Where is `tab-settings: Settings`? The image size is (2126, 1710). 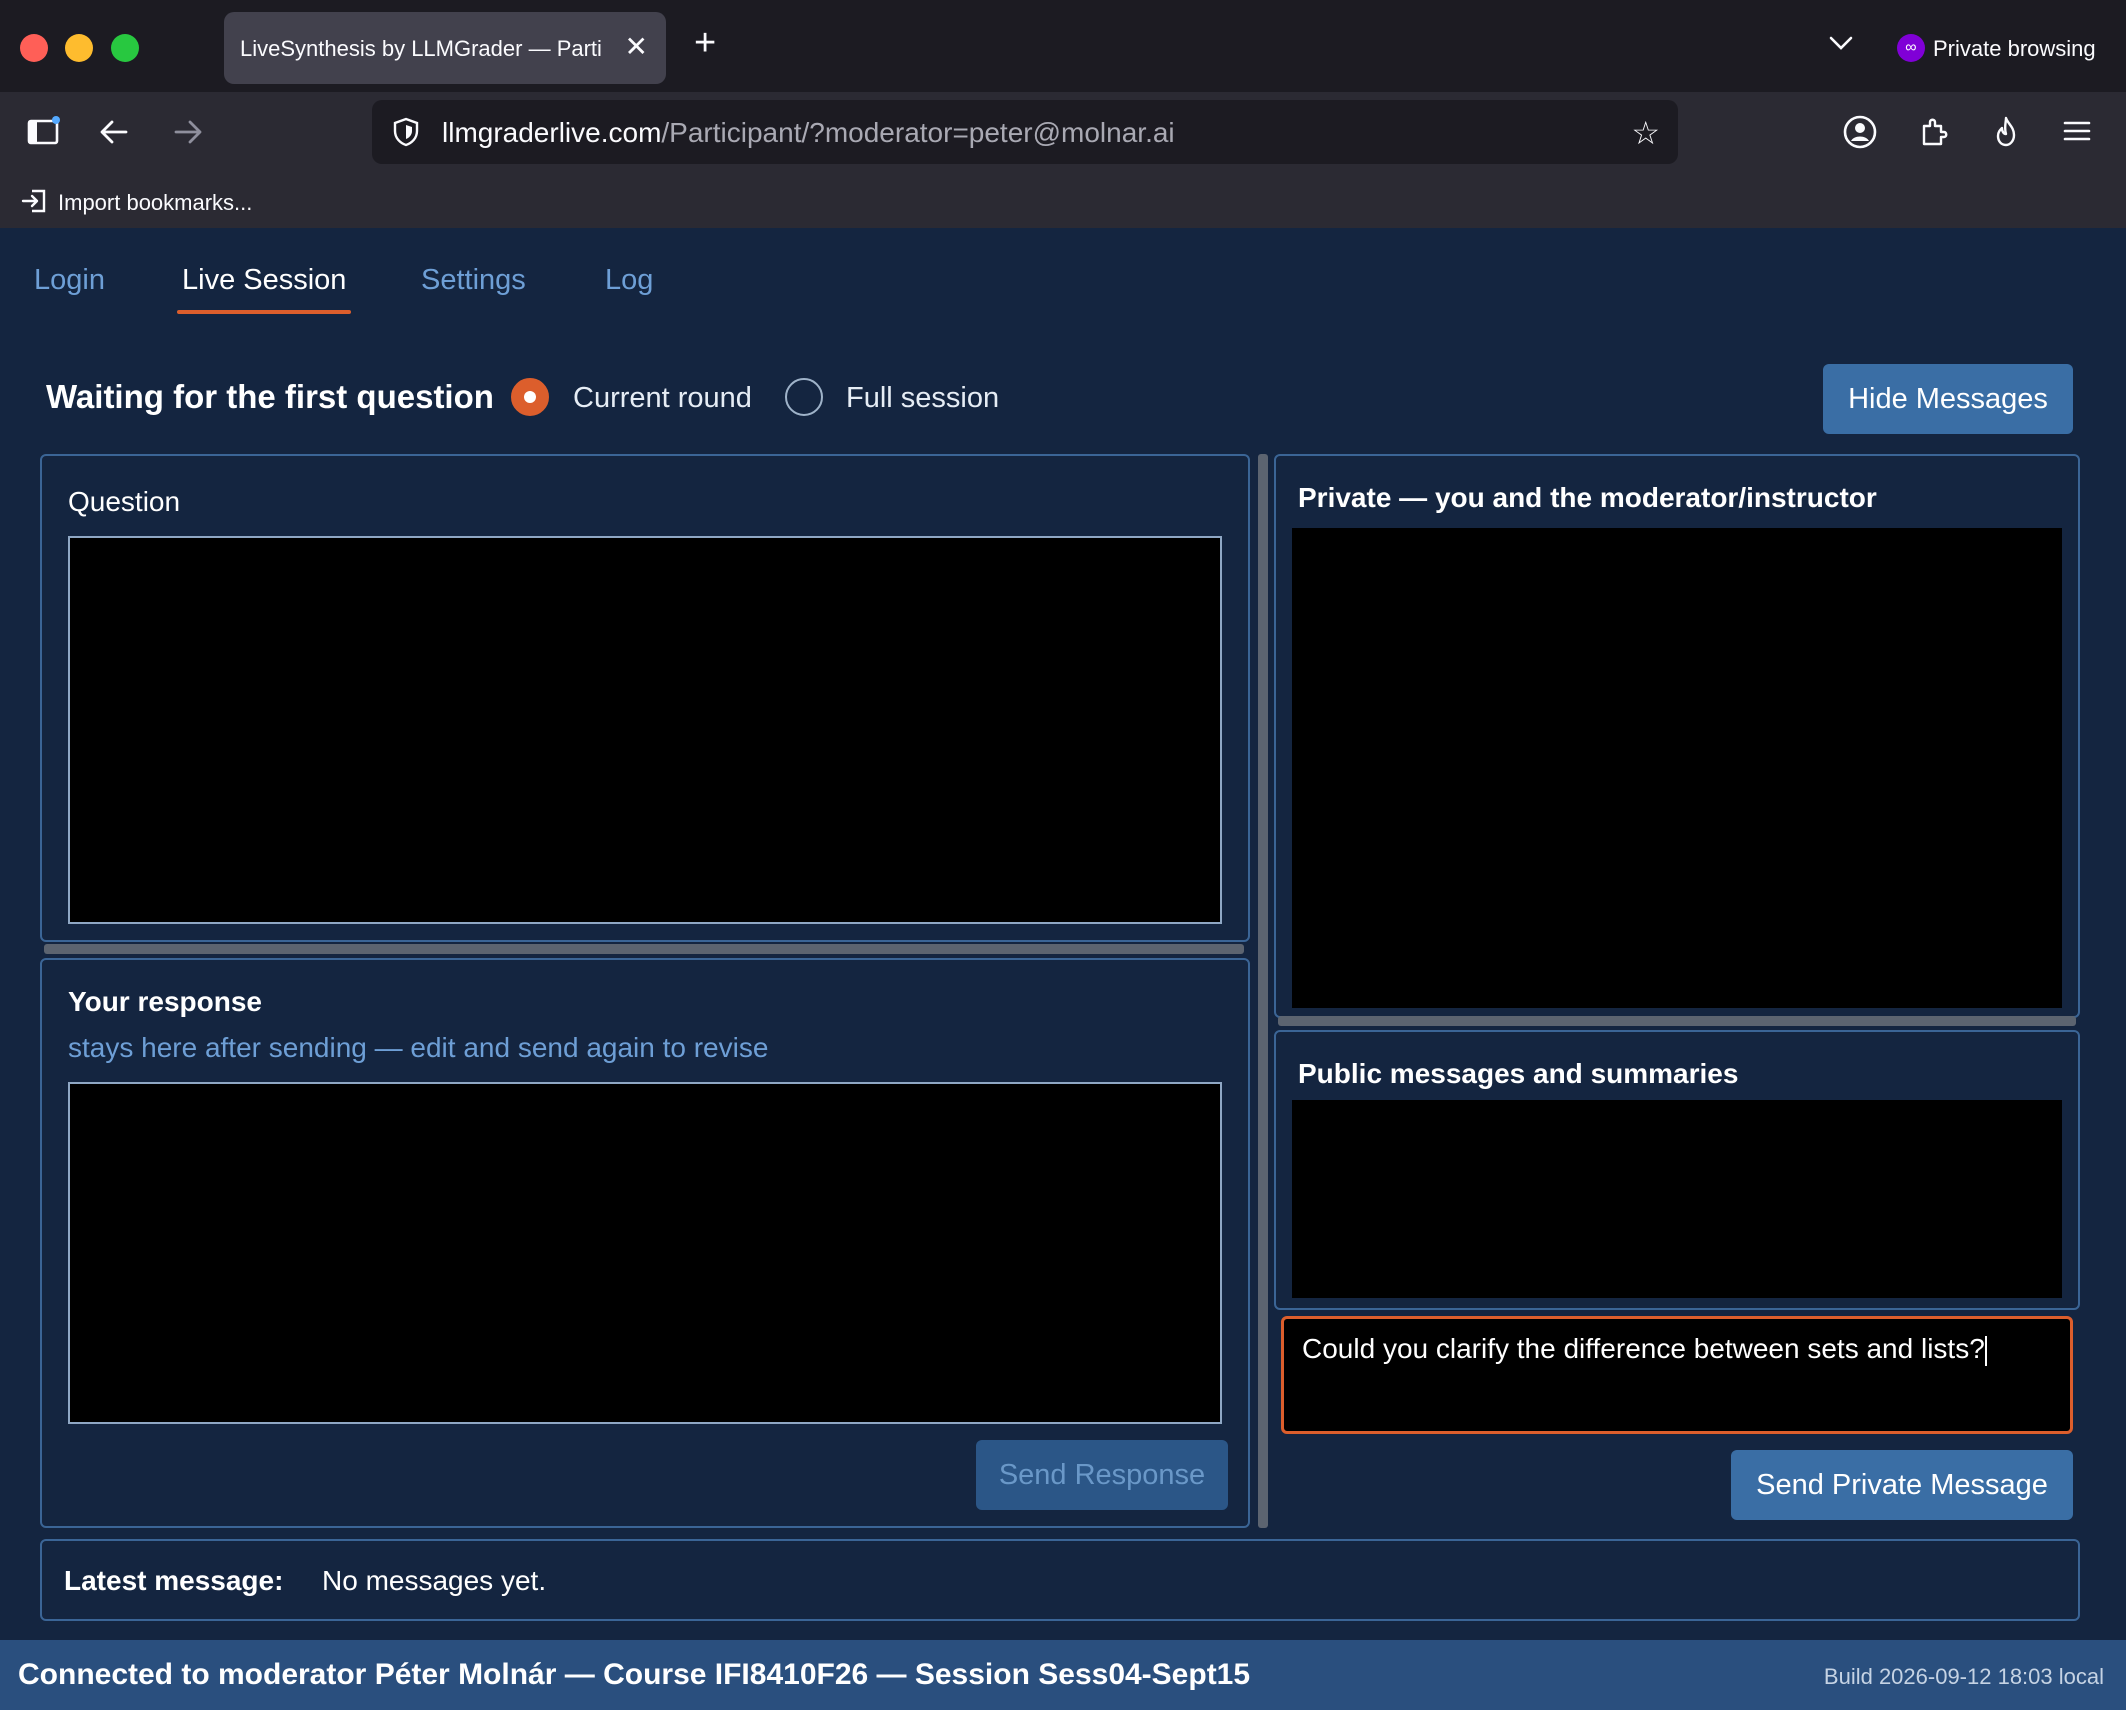
tab-settings: Settings is located at coordinates (473, 280).